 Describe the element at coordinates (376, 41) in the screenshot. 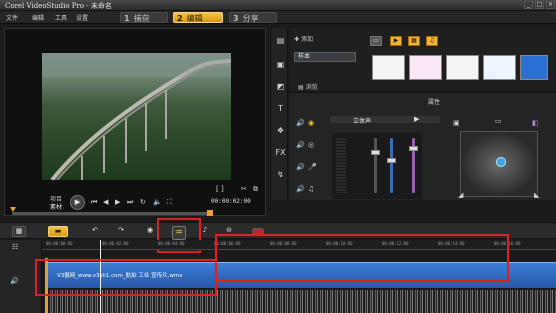

I see `folder-icon: ▭` at that location.